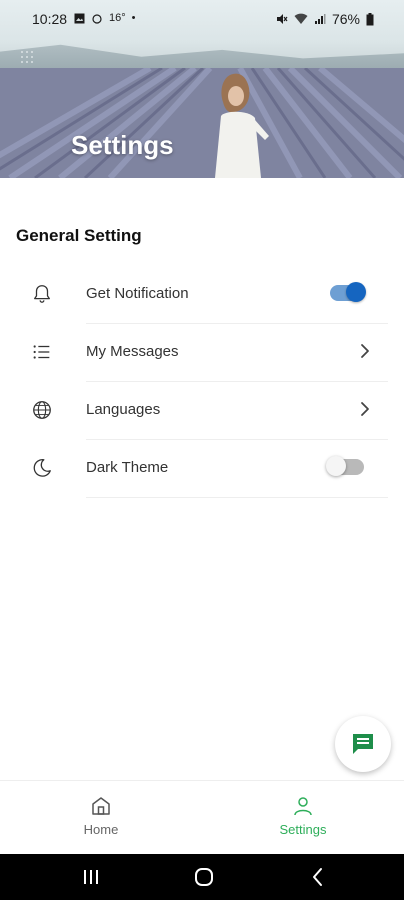 The width and height of the screenshot is (404, 900). I want to click on nav-settings-label: Settings, so click(303, 829).